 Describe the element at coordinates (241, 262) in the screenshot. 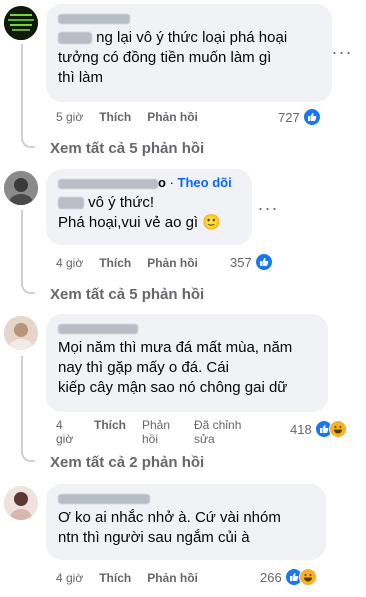

I see `reaction-count: 357` at that location.